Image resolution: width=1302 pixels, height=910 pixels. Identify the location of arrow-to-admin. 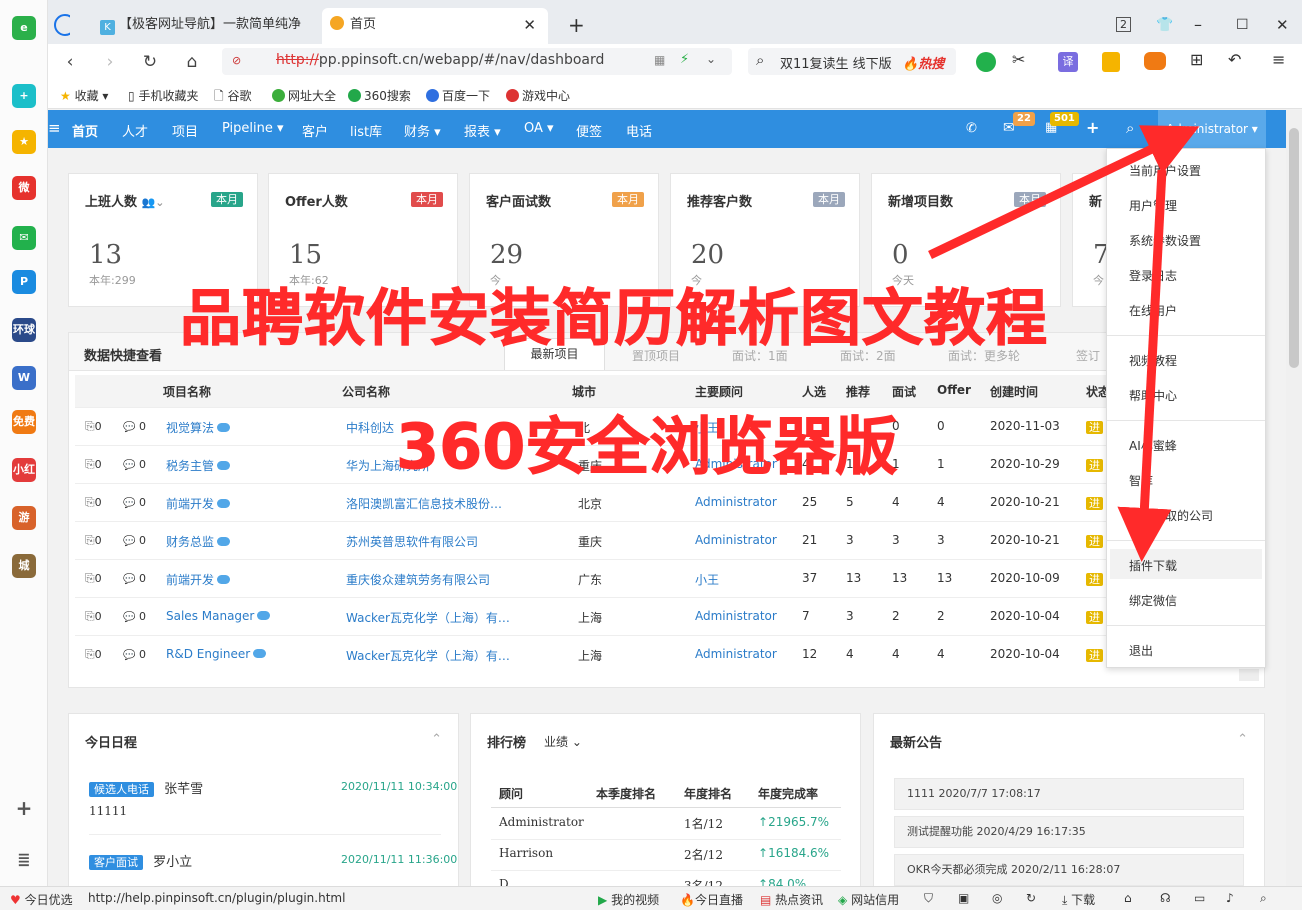
(1064, 192).